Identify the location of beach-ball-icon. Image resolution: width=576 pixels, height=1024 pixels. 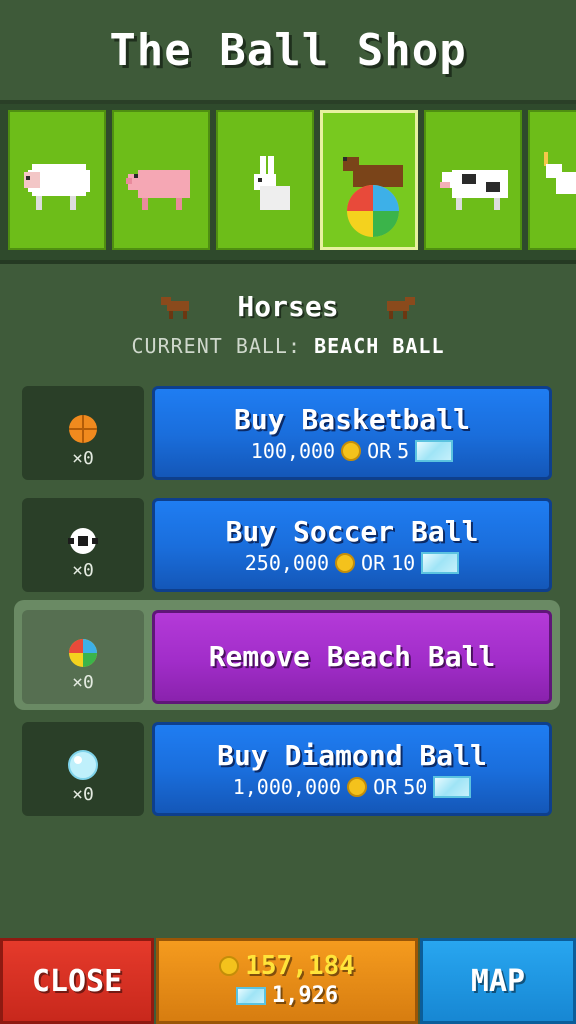
(83, 653).